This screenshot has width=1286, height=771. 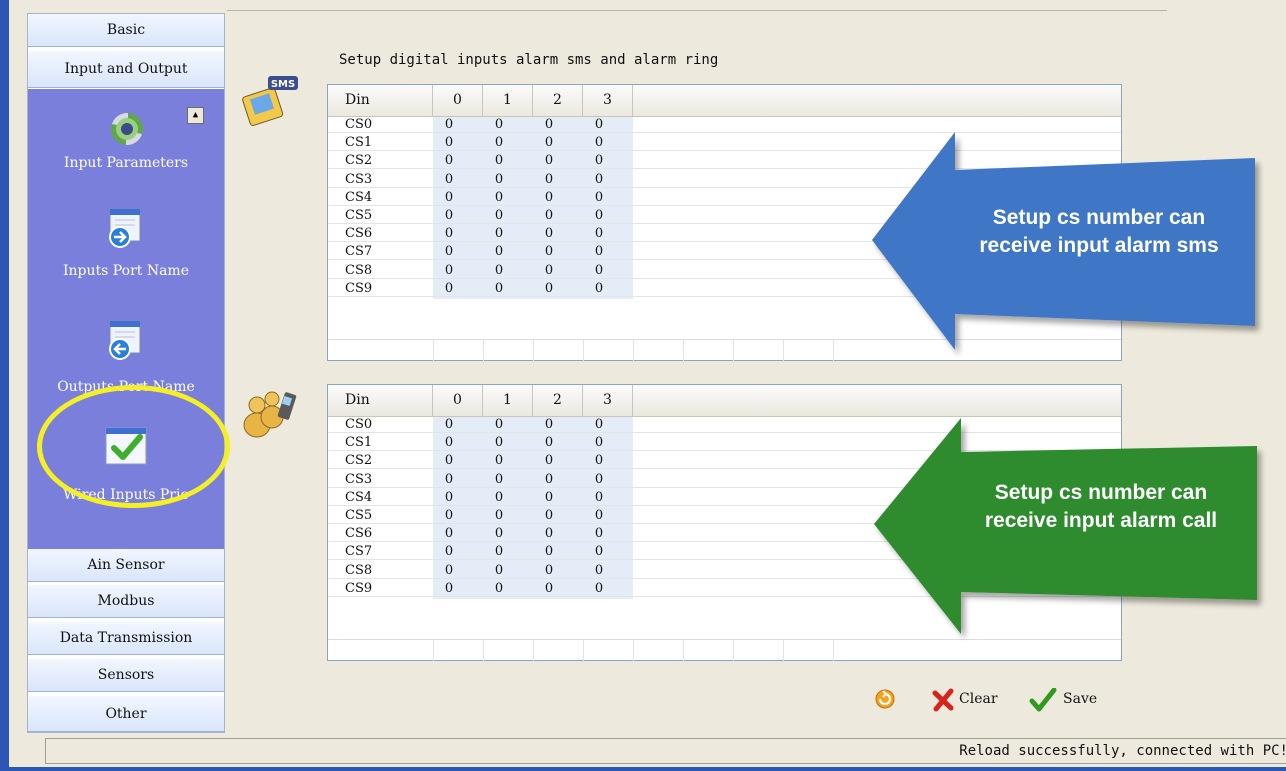 I want to click on nav-basic: Basic, so click(x=126, y=30).